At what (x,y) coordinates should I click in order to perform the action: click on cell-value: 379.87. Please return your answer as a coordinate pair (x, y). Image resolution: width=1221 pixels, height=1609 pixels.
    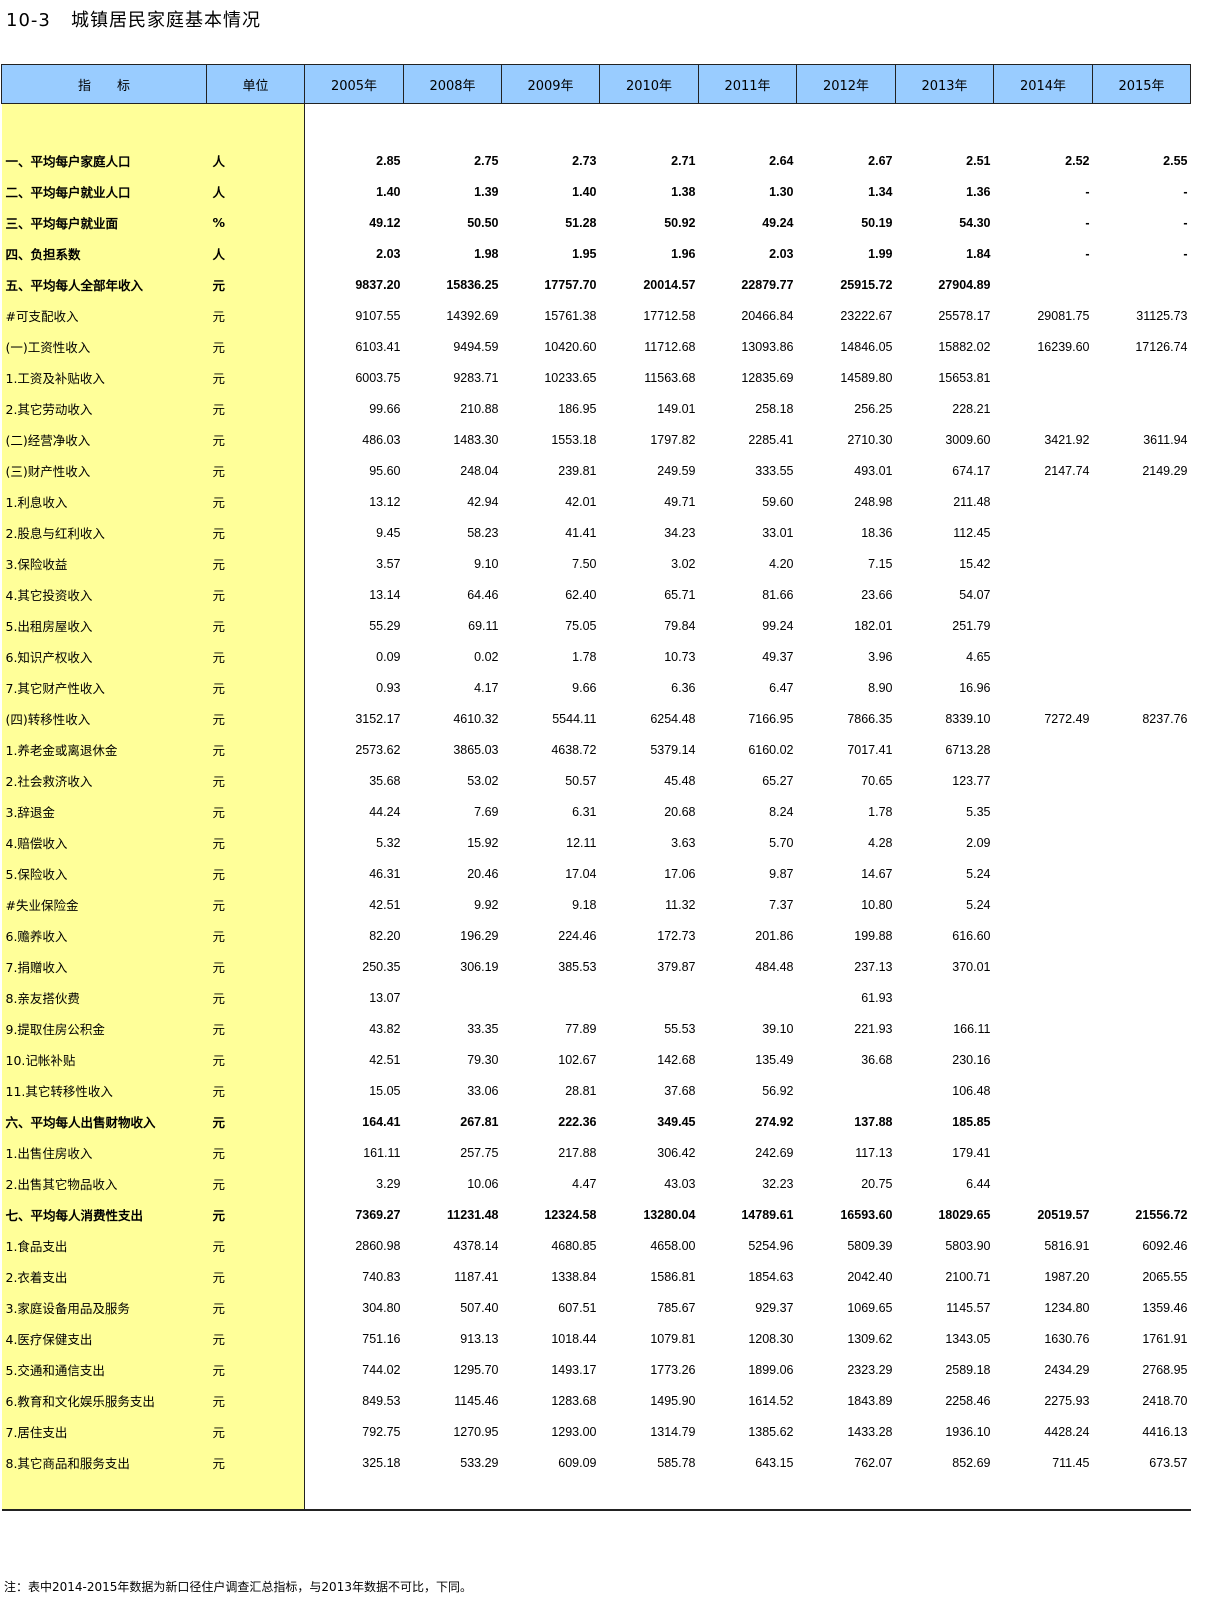
    Looking at the image, I should click on (676, 966).